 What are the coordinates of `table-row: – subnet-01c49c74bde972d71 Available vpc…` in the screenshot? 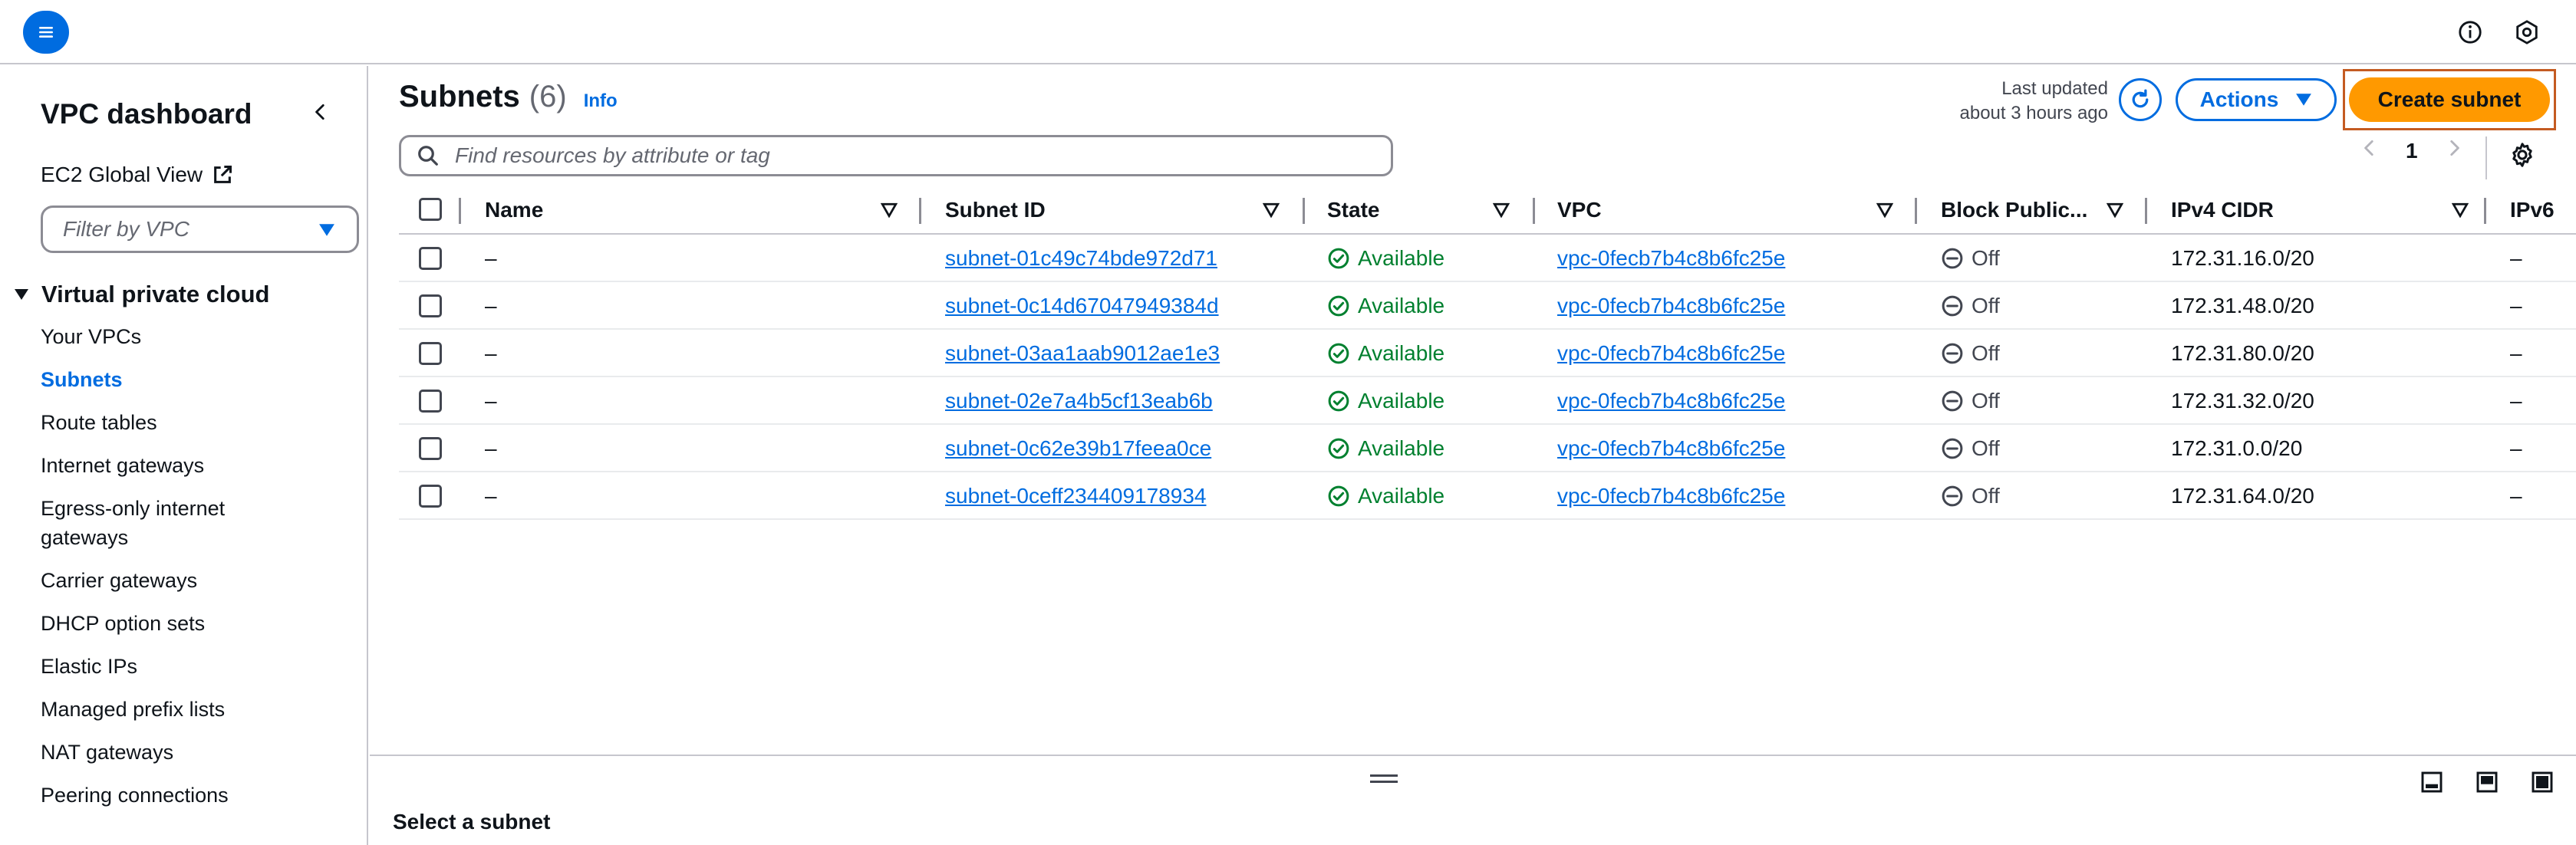 It's located at (1487, 258).